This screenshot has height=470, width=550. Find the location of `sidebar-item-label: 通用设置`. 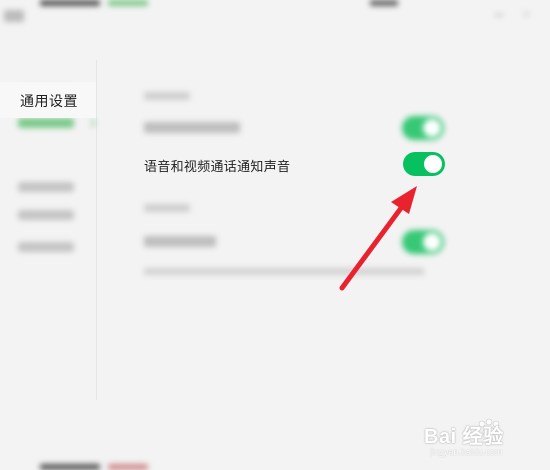

sidebar-item-label: 通用设置 is located at coordinates (49, 101).